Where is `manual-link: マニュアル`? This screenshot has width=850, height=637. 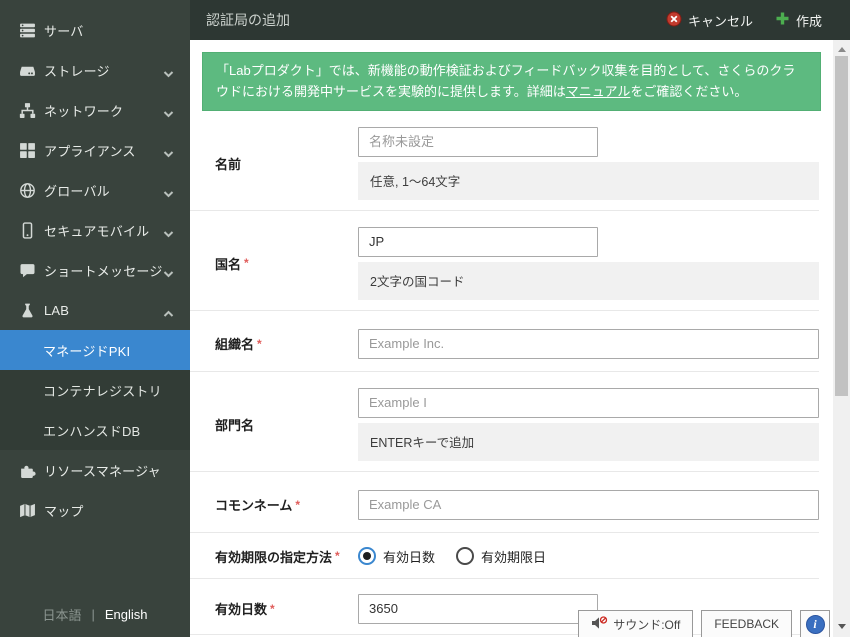 manual-link: マニュアル is located at coordinates (598, 91).